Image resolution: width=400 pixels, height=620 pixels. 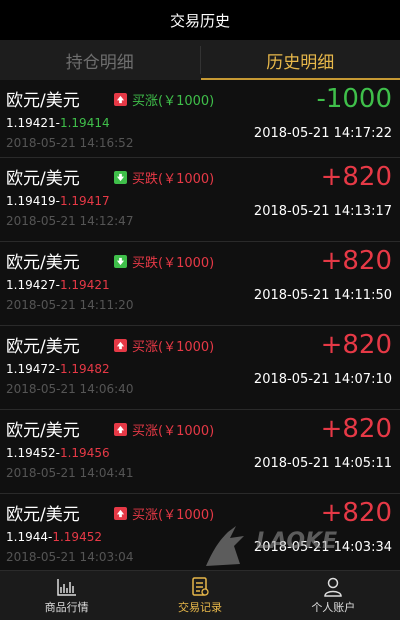 What do you see at coordinates (27, 537) in the screenshot?
I see `open-price: 1.1944` at bounding box center [27, 537].